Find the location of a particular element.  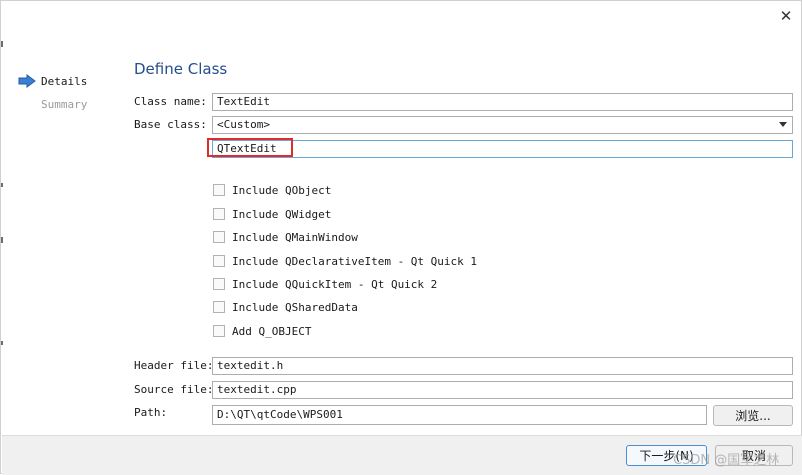

checkbox-label: Include QWidget is located at coordinates (282, 214).